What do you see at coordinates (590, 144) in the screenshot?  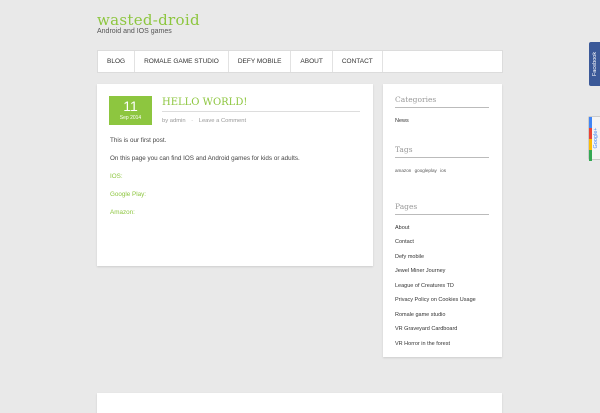 I see `google-stripe-yellow` at bounding box center [590, 144].